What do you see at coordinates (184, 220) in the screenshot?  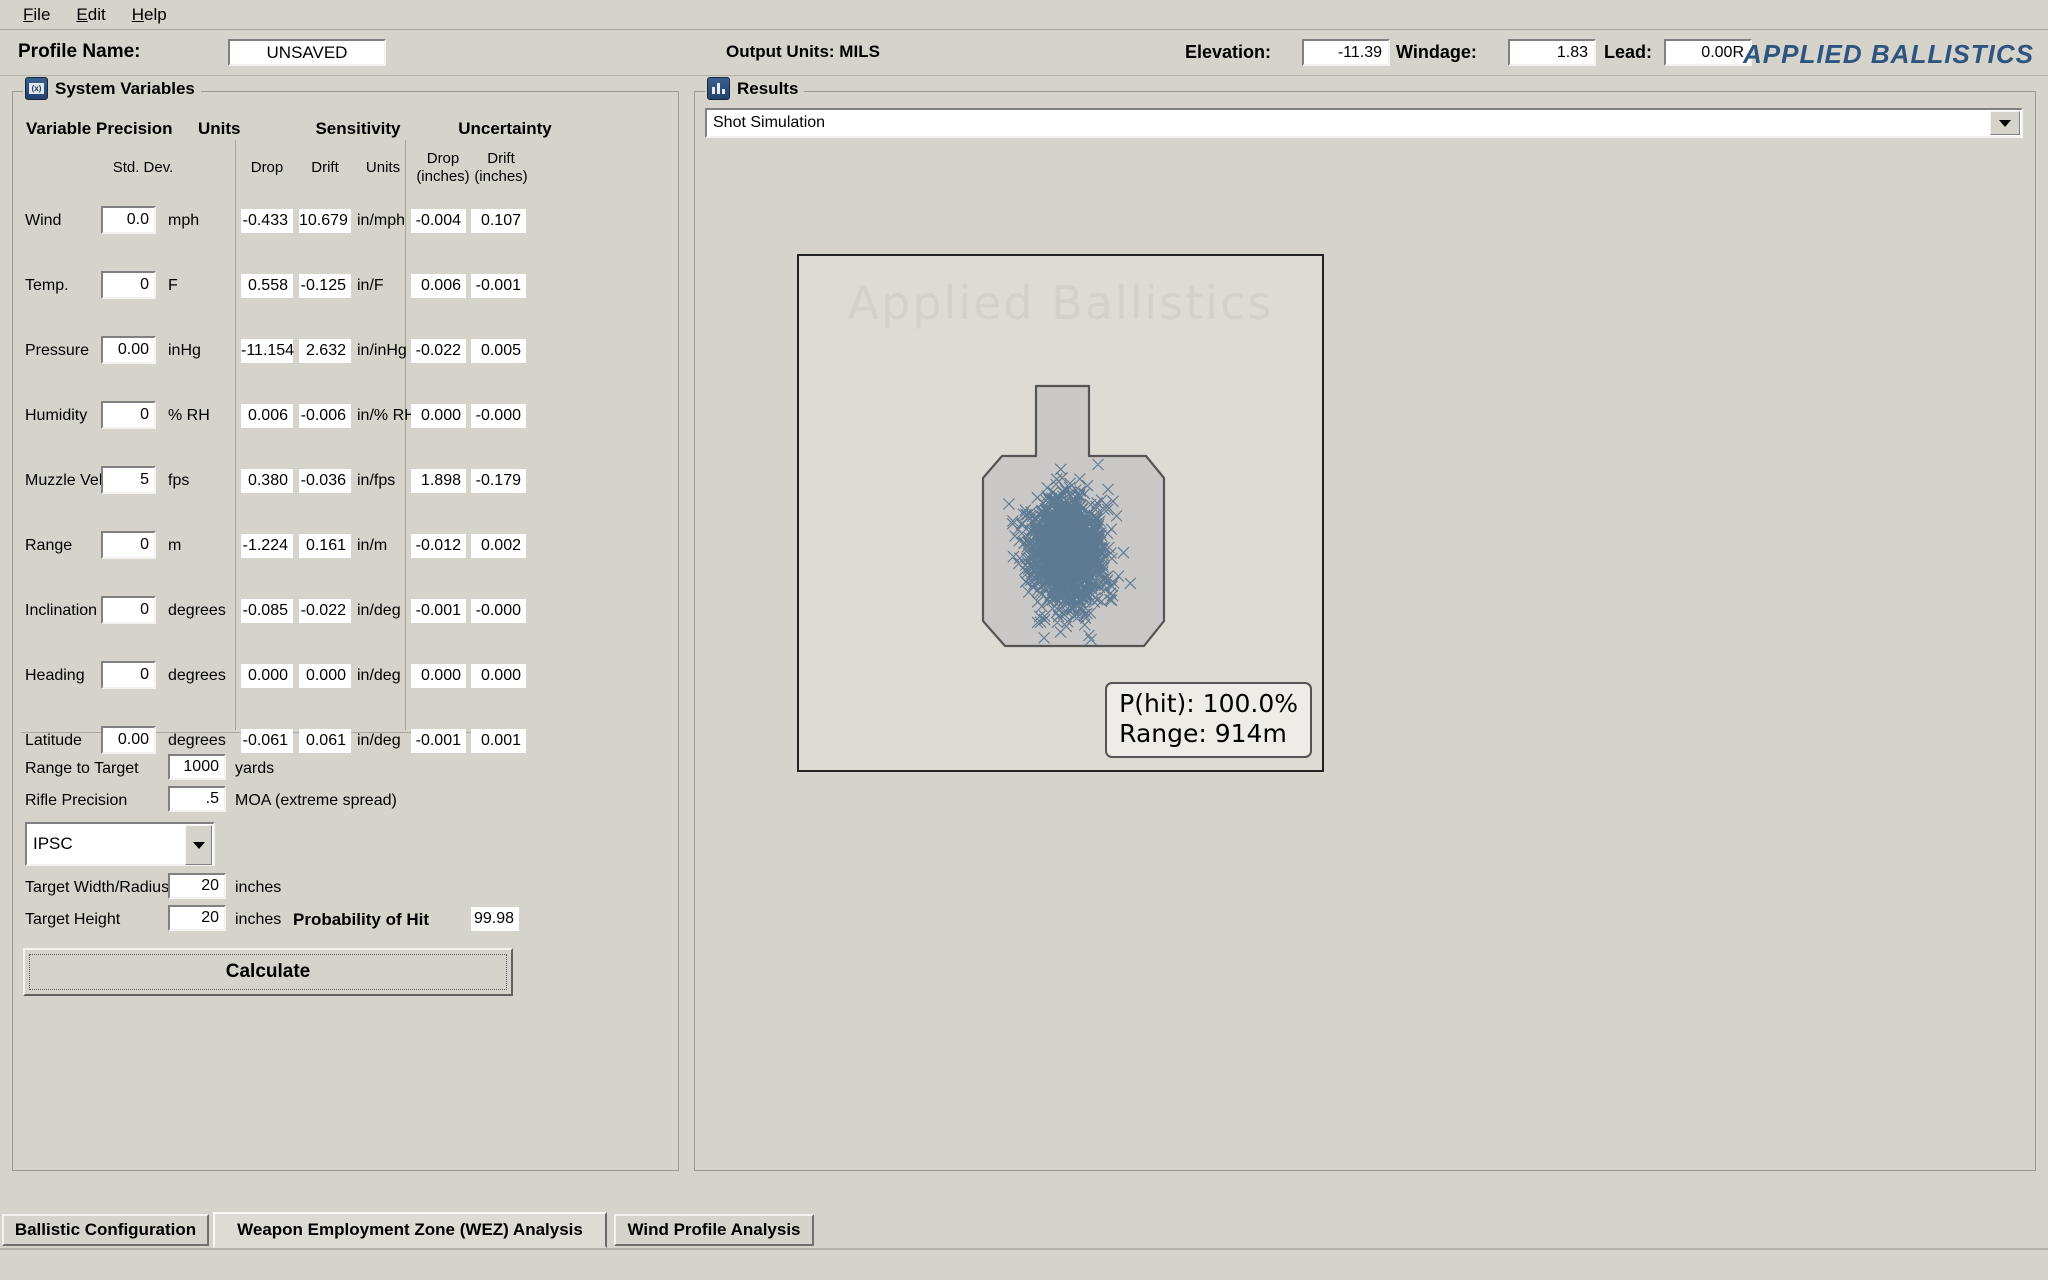 I see `variable-units: mph` at bounding box center [184, 220].